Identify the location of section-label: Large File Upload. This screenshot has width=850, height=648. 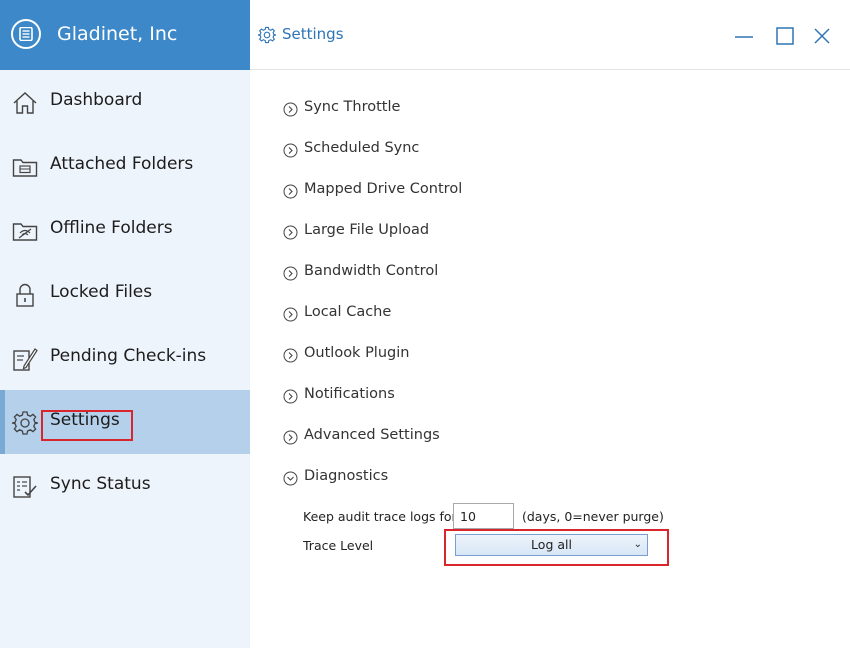
(367, 230).